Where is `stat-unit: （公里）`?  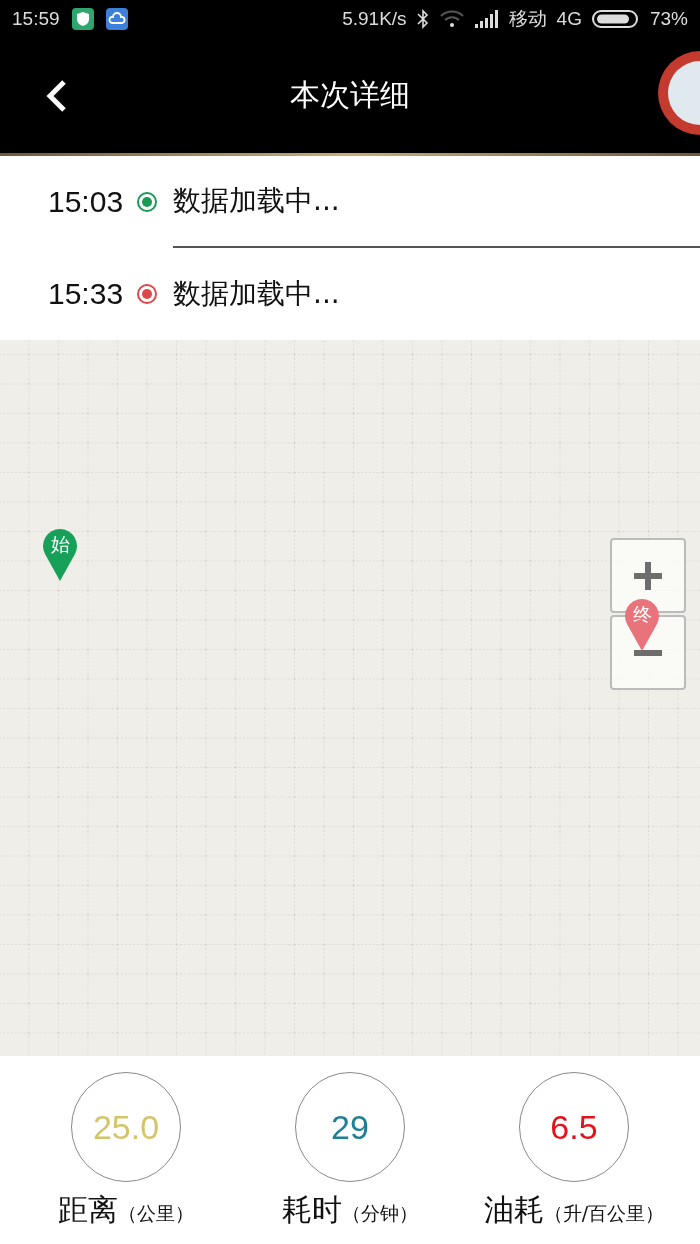 stat-unit: （公里） is located at coordinates (156, 1213).